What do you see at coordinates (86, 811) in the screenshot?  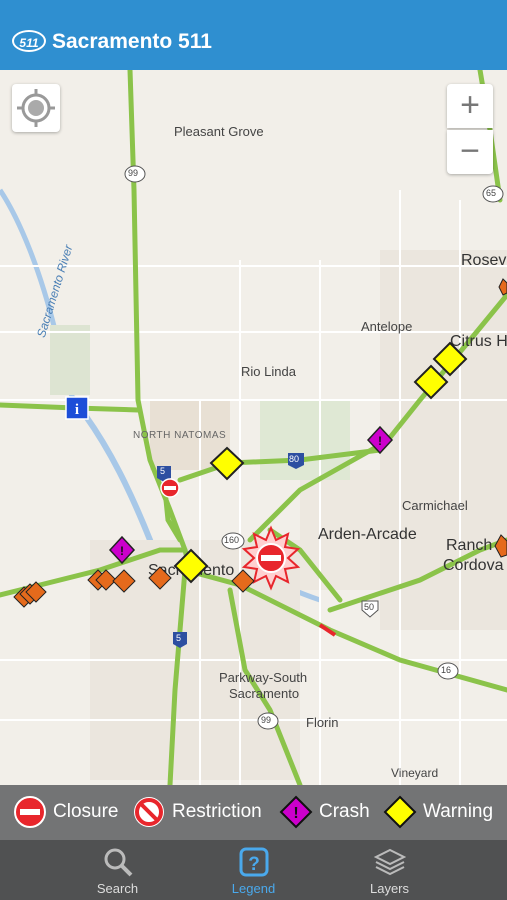 I see `legend-label: Closure` at bounding box center [86, 811].